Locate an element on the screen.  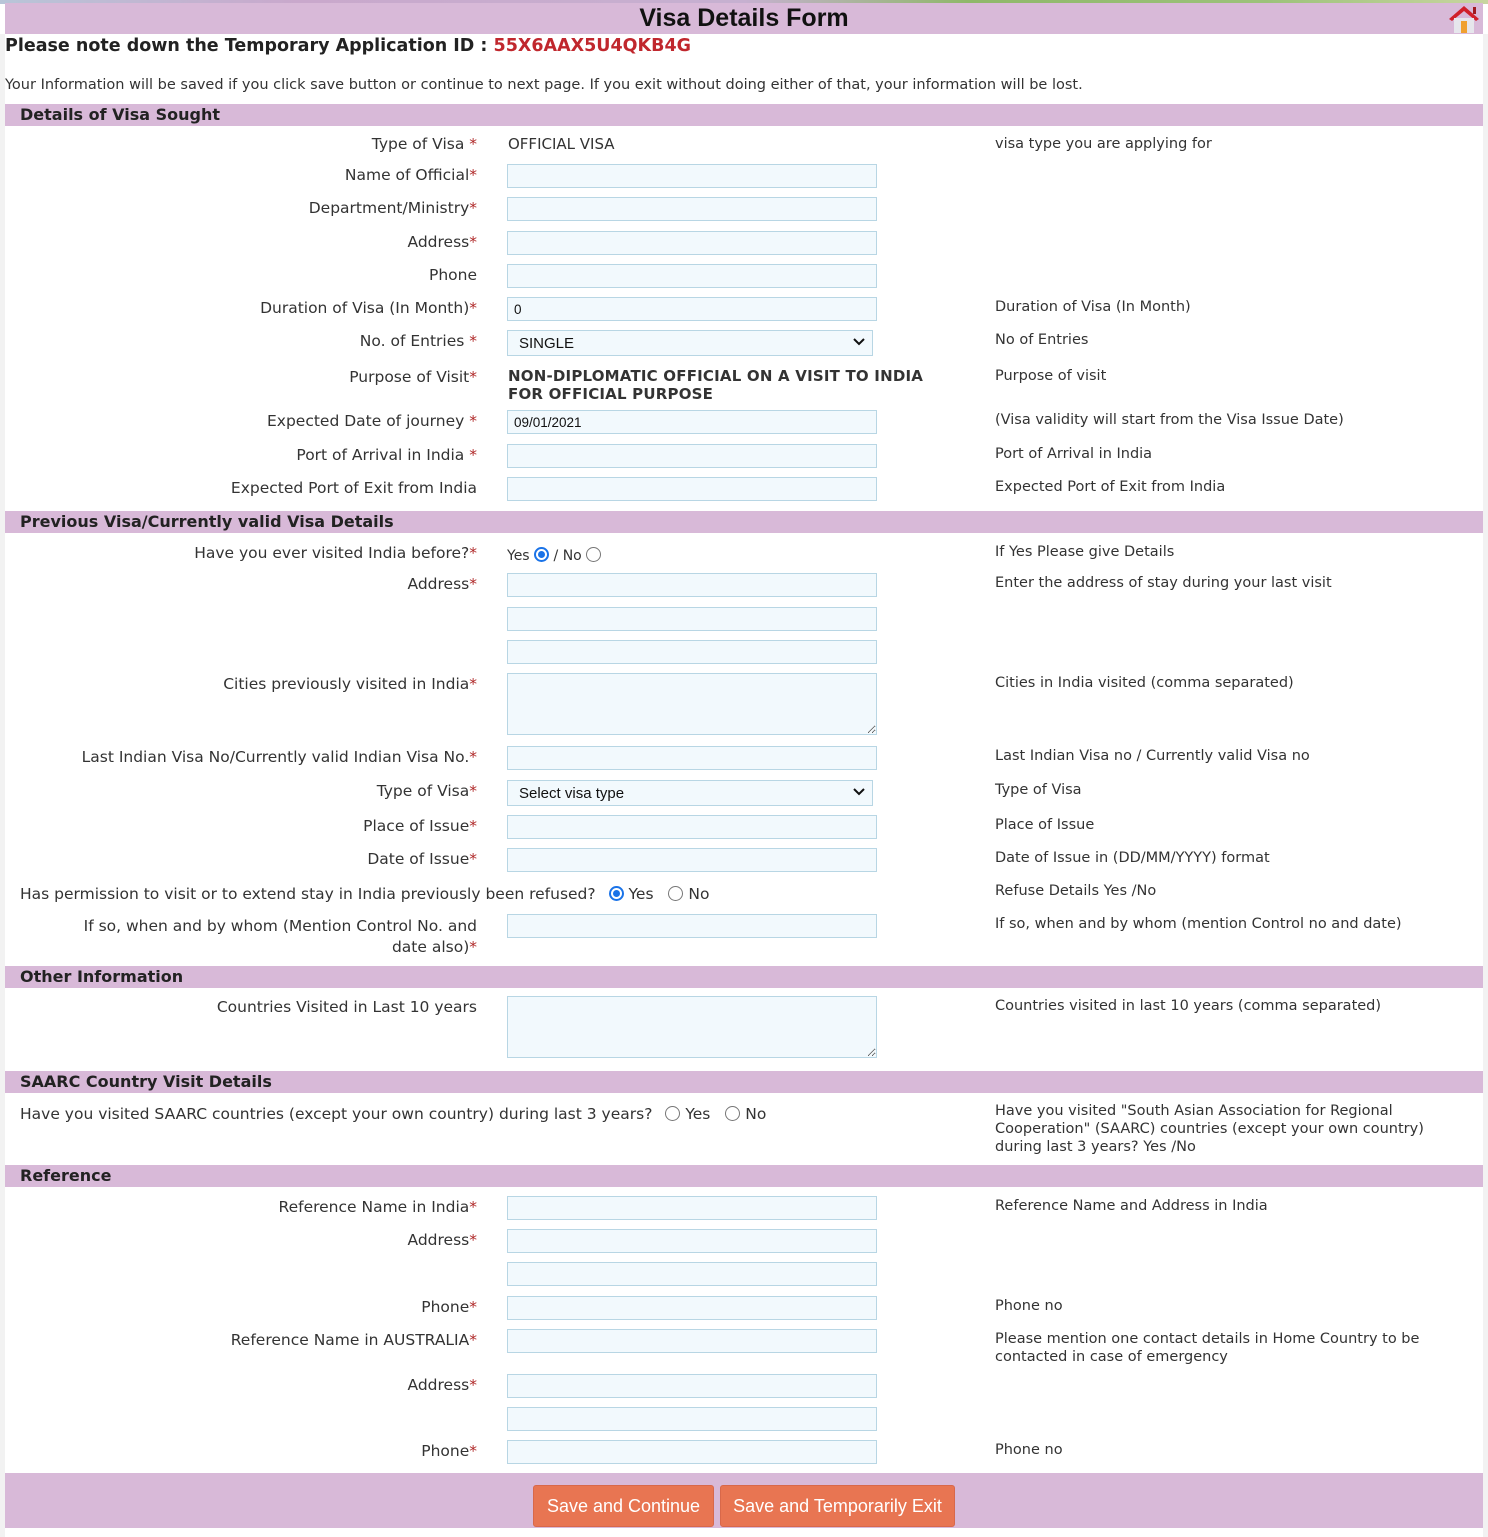
last-visa-no-input is located at coordinates (692, 758).